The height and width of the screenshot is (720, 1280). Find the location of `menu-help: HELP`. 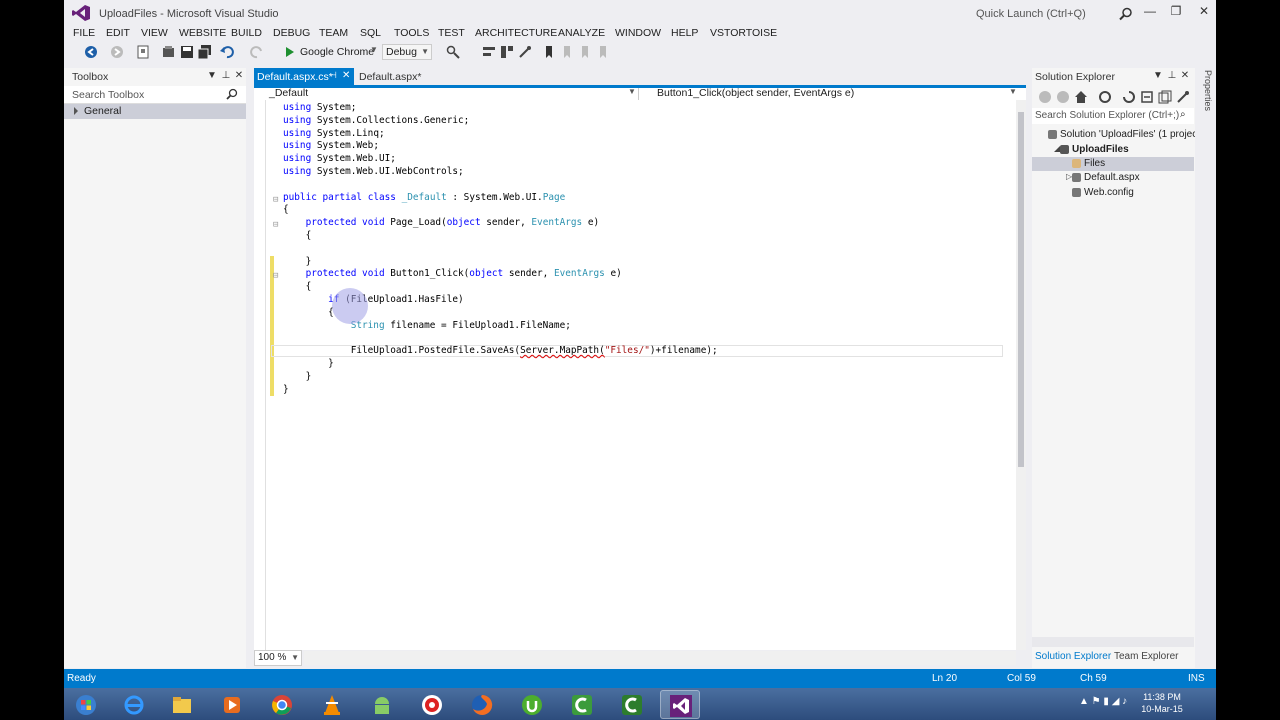

menu-help: HELP is located at coordinates (684, 33).